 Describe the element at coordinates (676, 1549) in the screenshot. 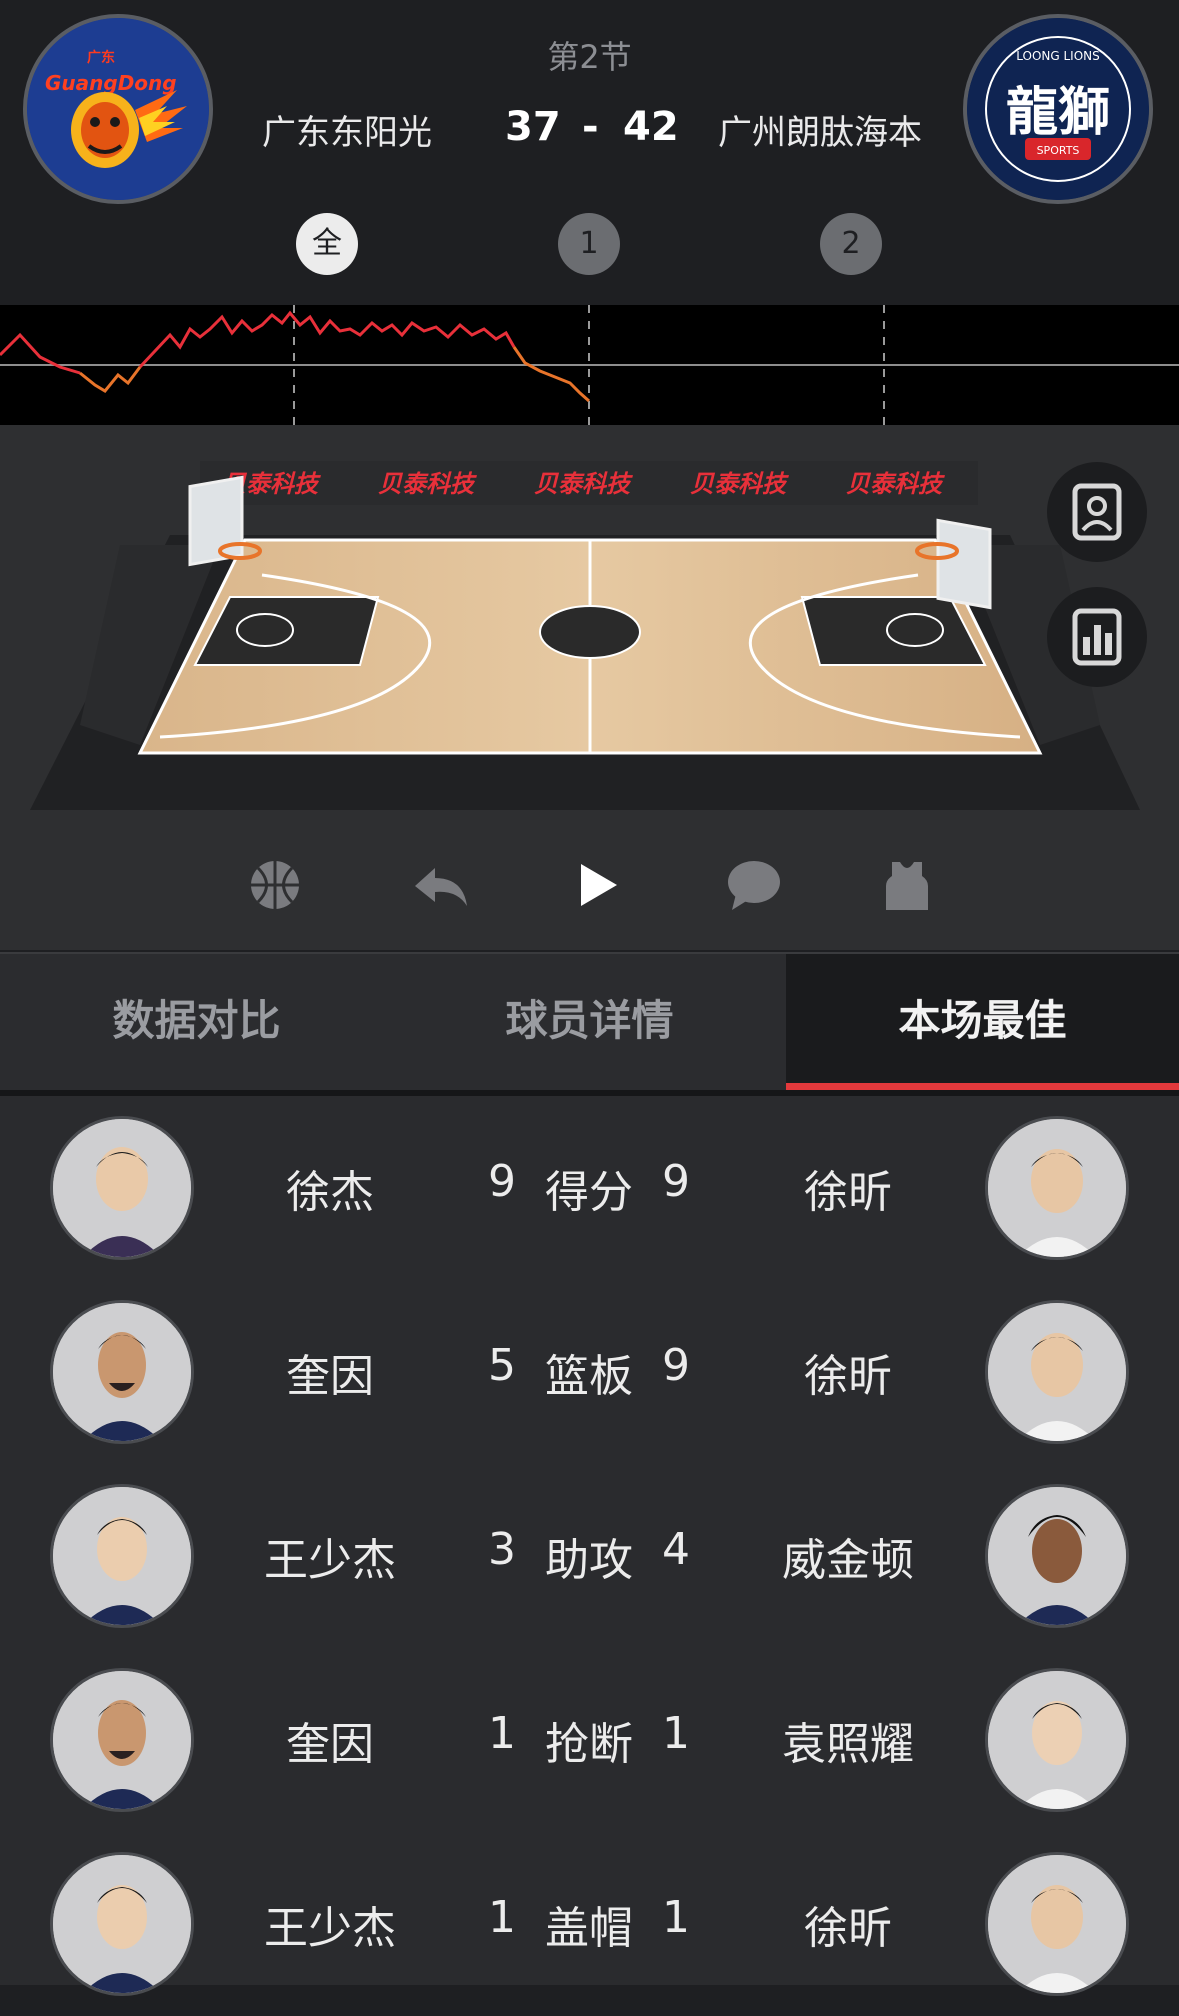

I see `away-stat-value: 4` at that location.